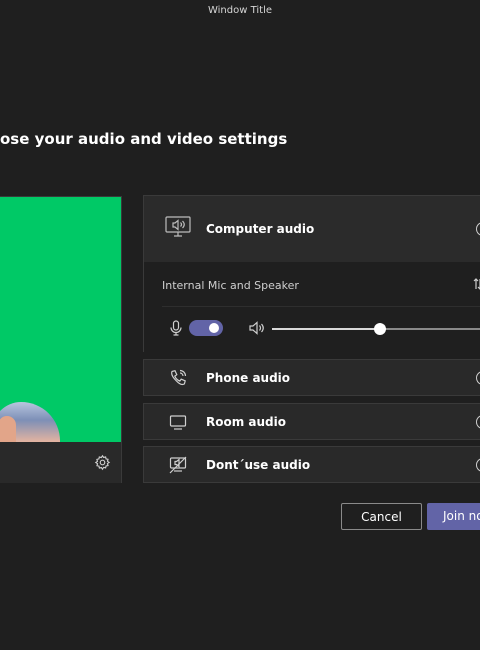  Describe the element at coordinates (453, 516) in the screenshot. I see `join-now-button: Join now` at that location.